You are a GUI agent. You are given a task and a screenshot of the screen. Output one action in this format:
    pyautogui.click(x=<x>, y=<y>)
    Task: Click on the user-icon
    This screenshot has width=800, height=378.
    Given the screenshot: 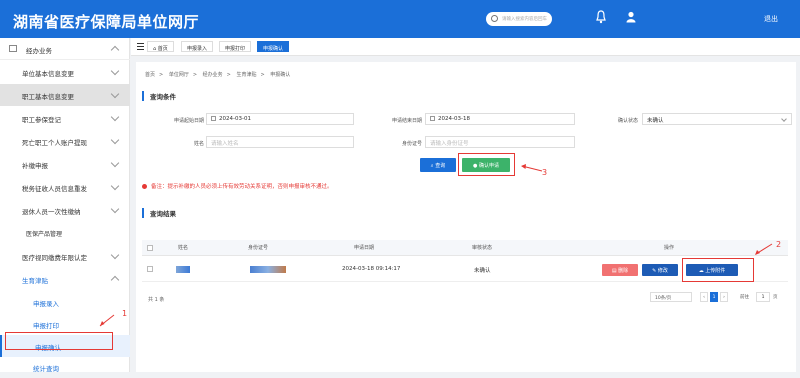 What is the action you would take?
    pyautogui.click(x=631, y=17)
    